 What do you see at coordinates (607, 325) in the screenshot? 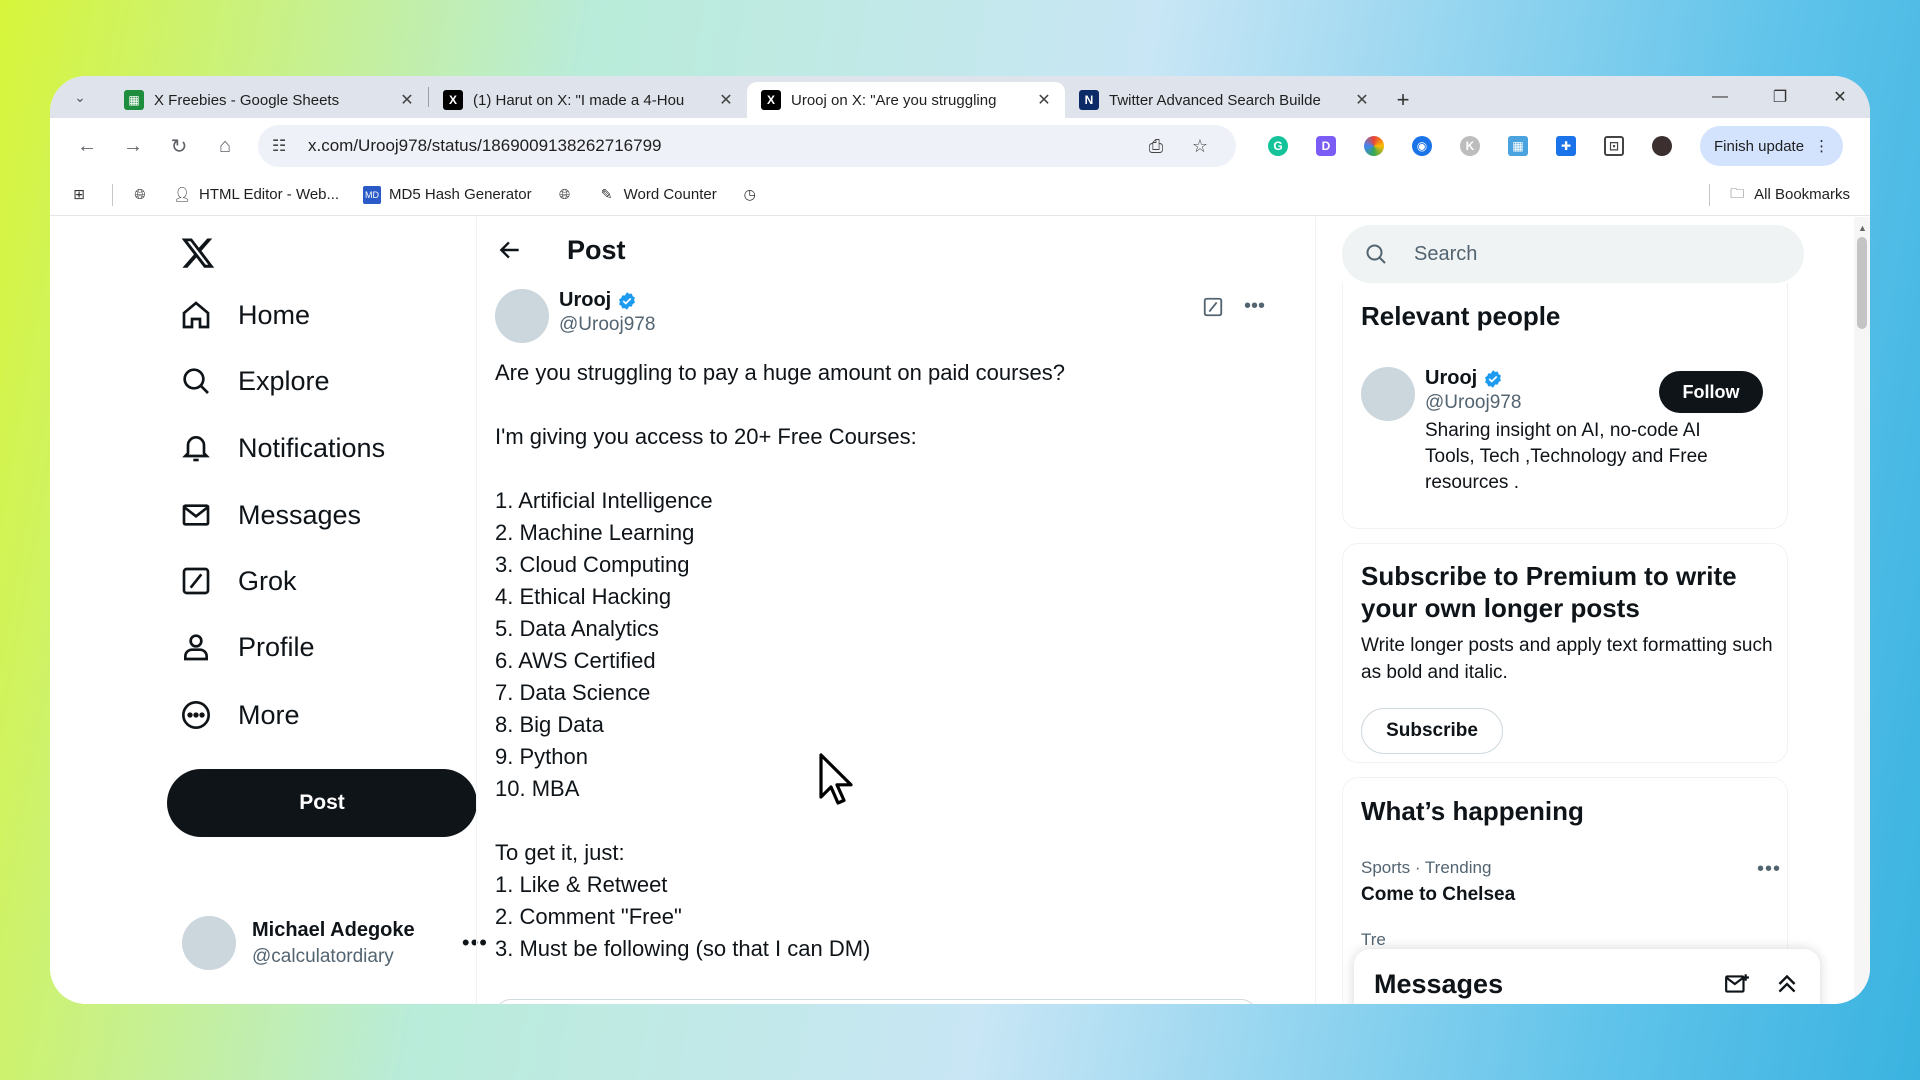
I see `author-handle: @Urooj978` at bounding box center [607, 325].